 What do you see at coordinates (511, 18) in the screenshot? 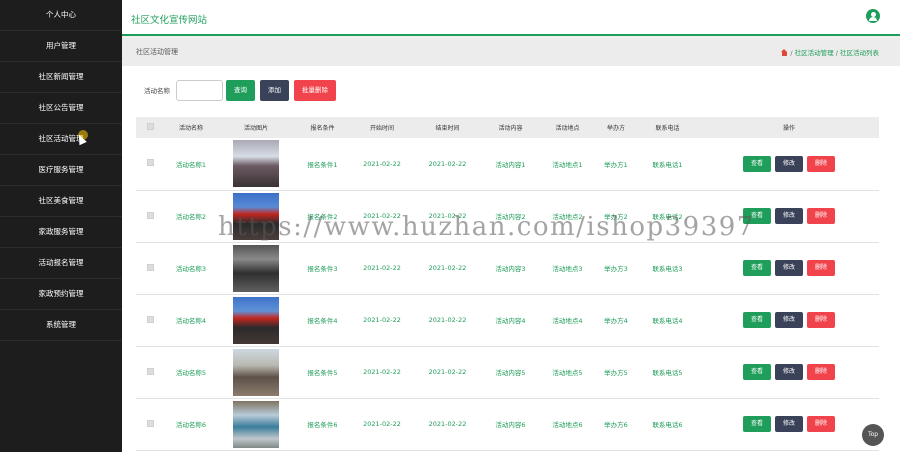
I see `top-header: 社区文化宣传网站` at bounding box center [511, 18].